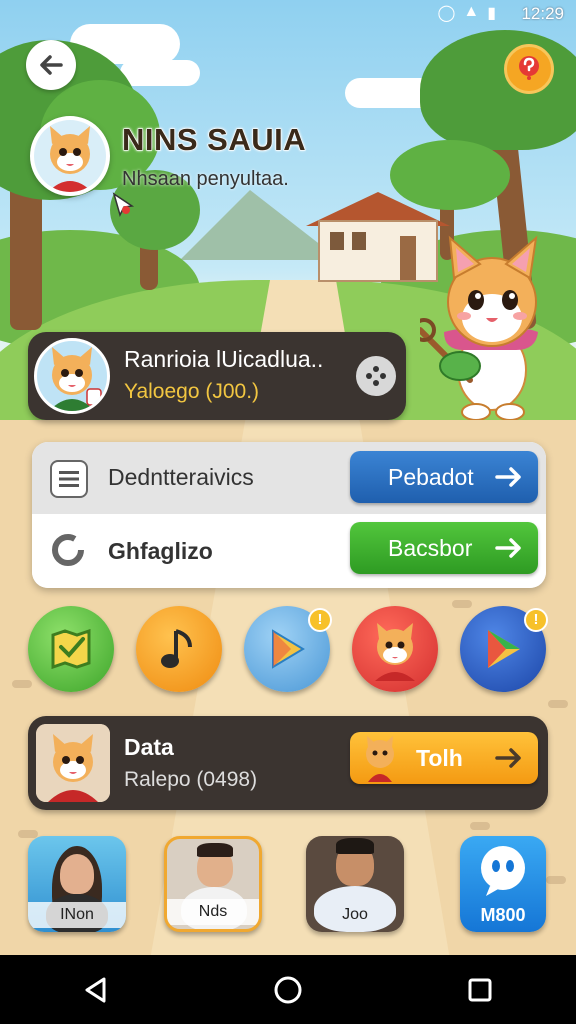 This screenshot has width=576, height=1024. I want to click on menu-card: Dedntteraivics Pebadot Ghfaglizo Bacsbor, so click(289, 515).